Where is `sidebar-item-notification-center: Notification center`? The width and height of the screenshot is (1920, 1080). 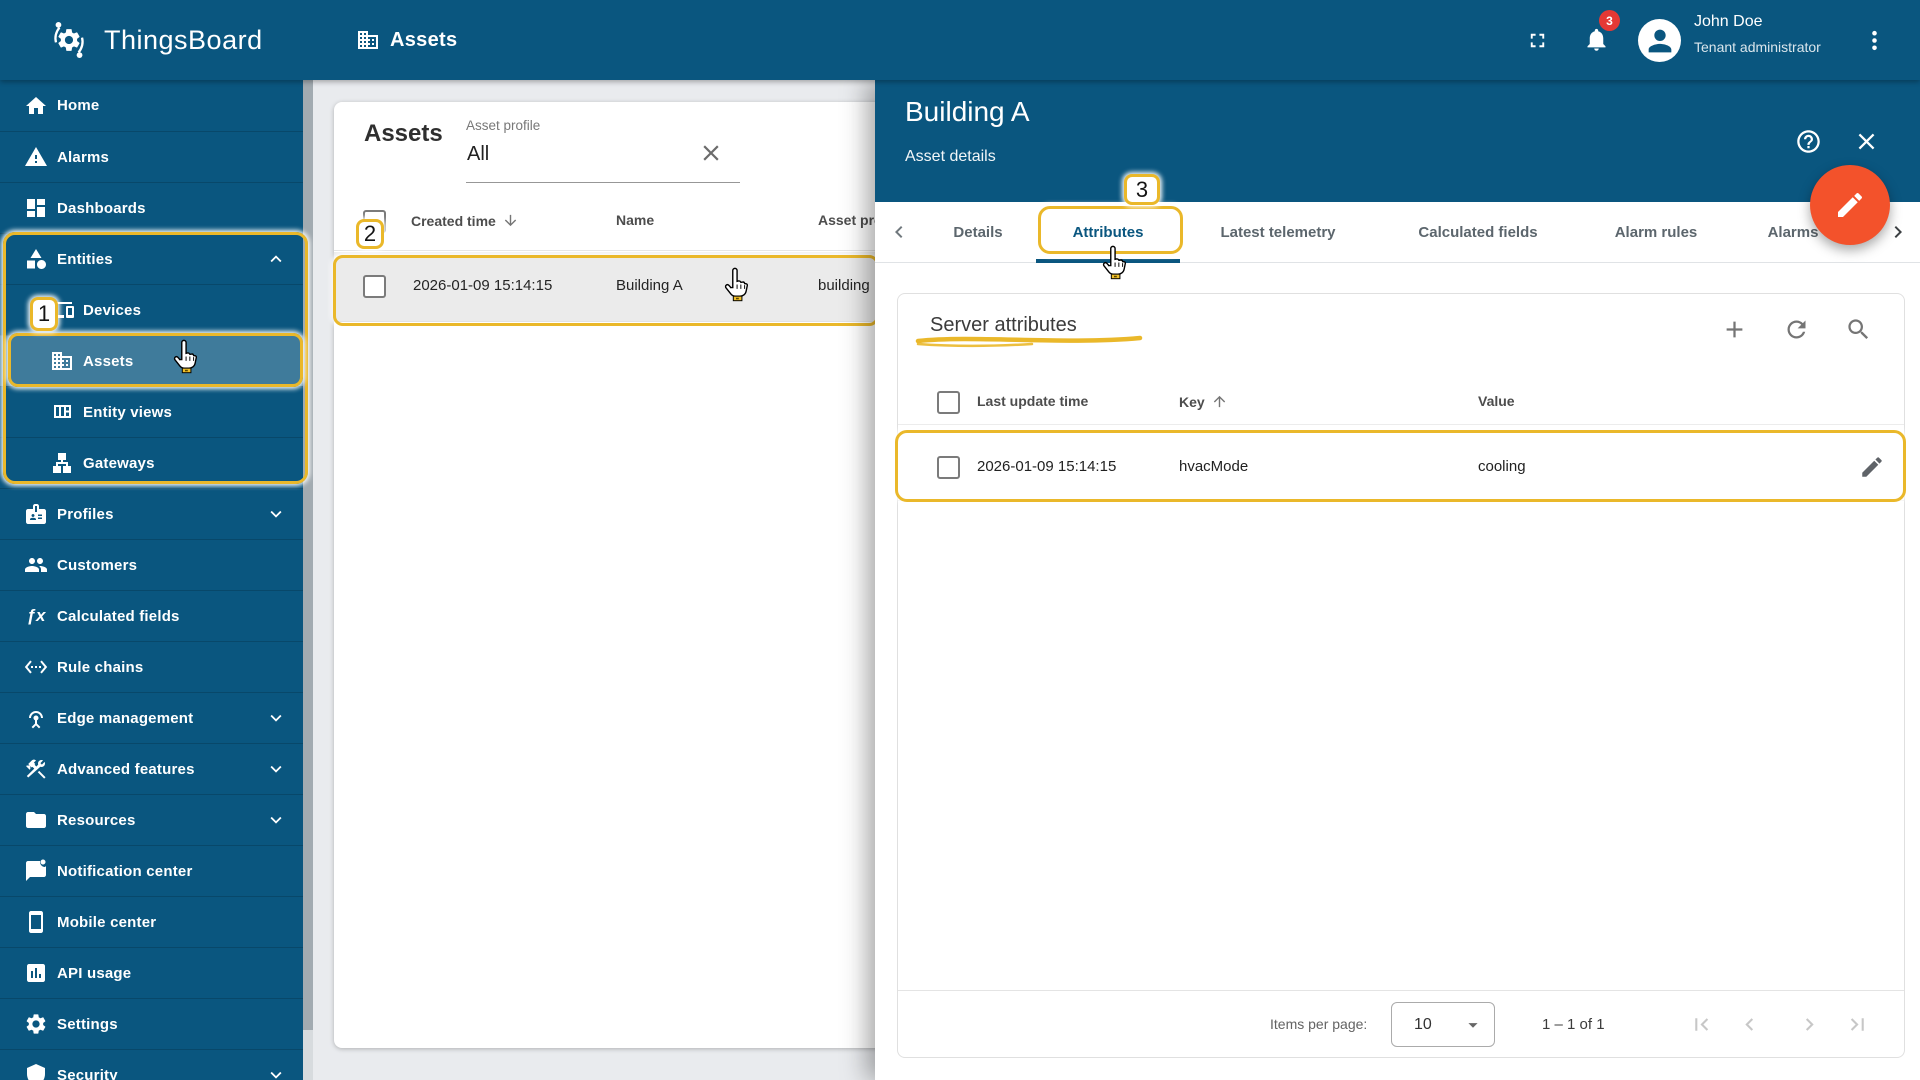 sidebar-item-notification-center: Notification center is located at coordinates (156, 870).